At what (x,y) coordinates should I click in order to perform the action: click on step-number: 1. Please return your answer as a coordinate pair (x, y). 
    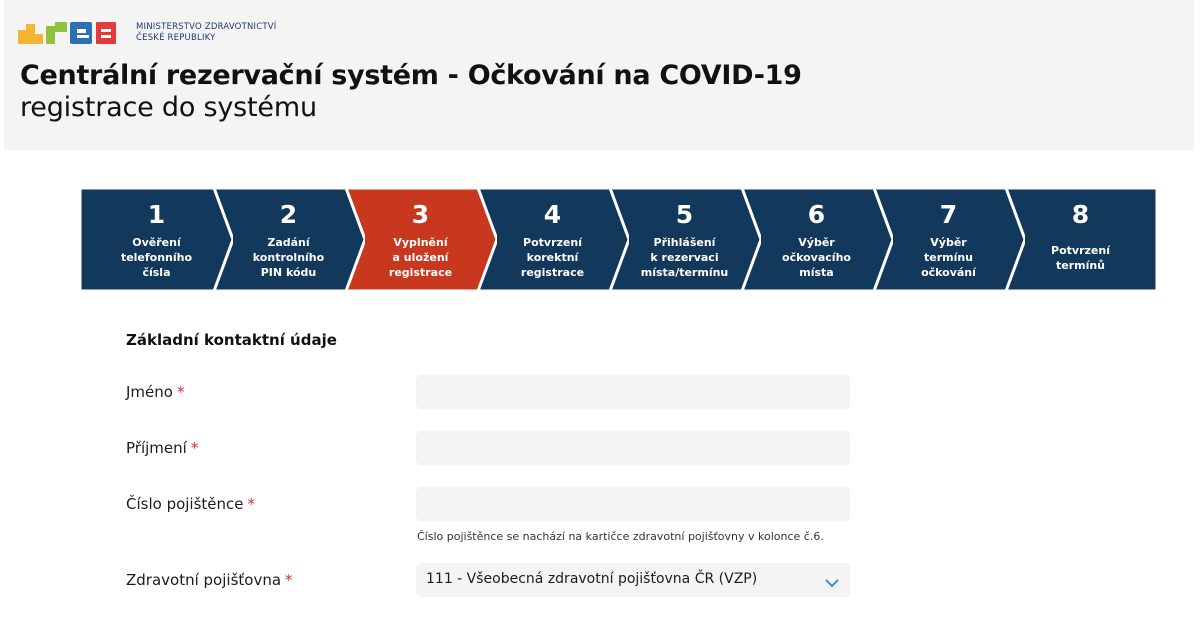
    Looking at the image, I should click on (156, 214).